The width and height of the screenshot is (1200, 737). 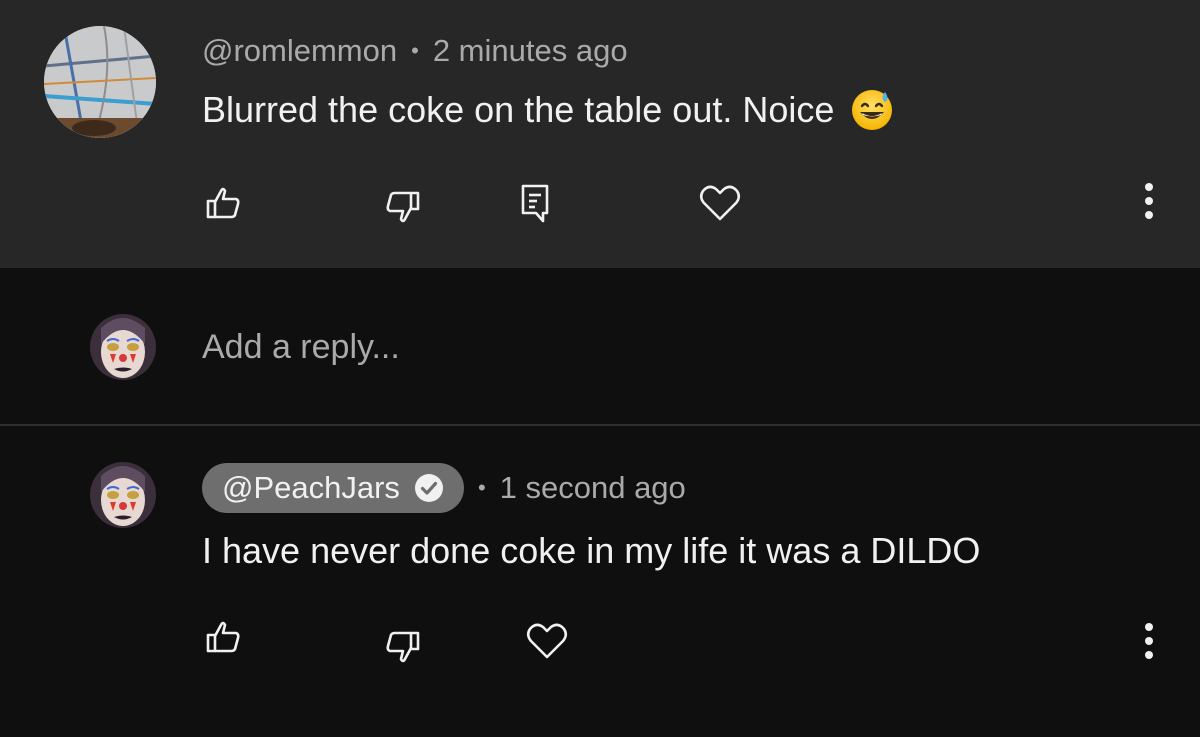 I want to click on comment-meta: @romlemmon • 2 minutes ago, so click(x=415, y=51).